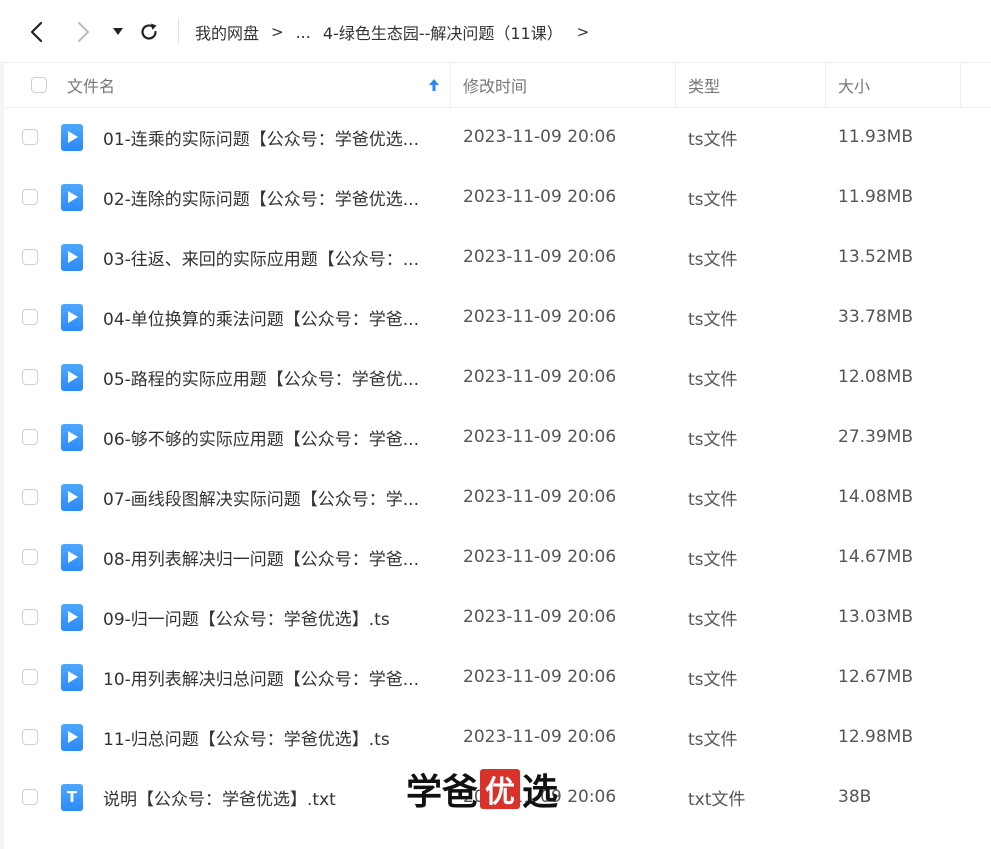 Image resolution: width=991 pixels, height=849 pixels. I want to click on sort-button, so click(434, 85).